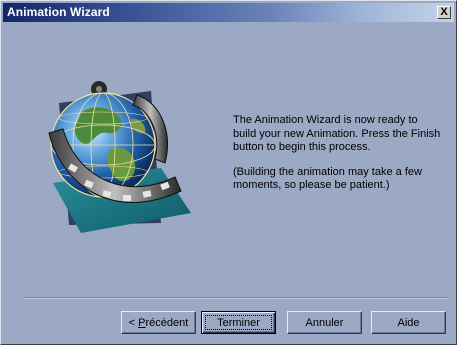 The width and height of the screenshot is (457, 345). I want to click on close-button: X, so click(444, 12).